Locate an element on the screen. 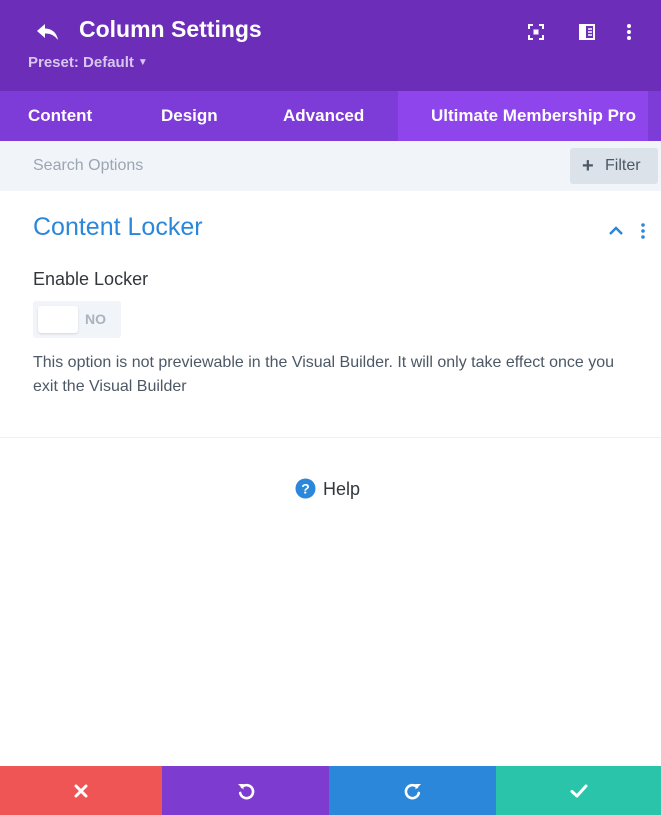 Image resolution: width=661 pixels, height=815 pixels. more-vertical-icon is located at coordinates (629, 32).